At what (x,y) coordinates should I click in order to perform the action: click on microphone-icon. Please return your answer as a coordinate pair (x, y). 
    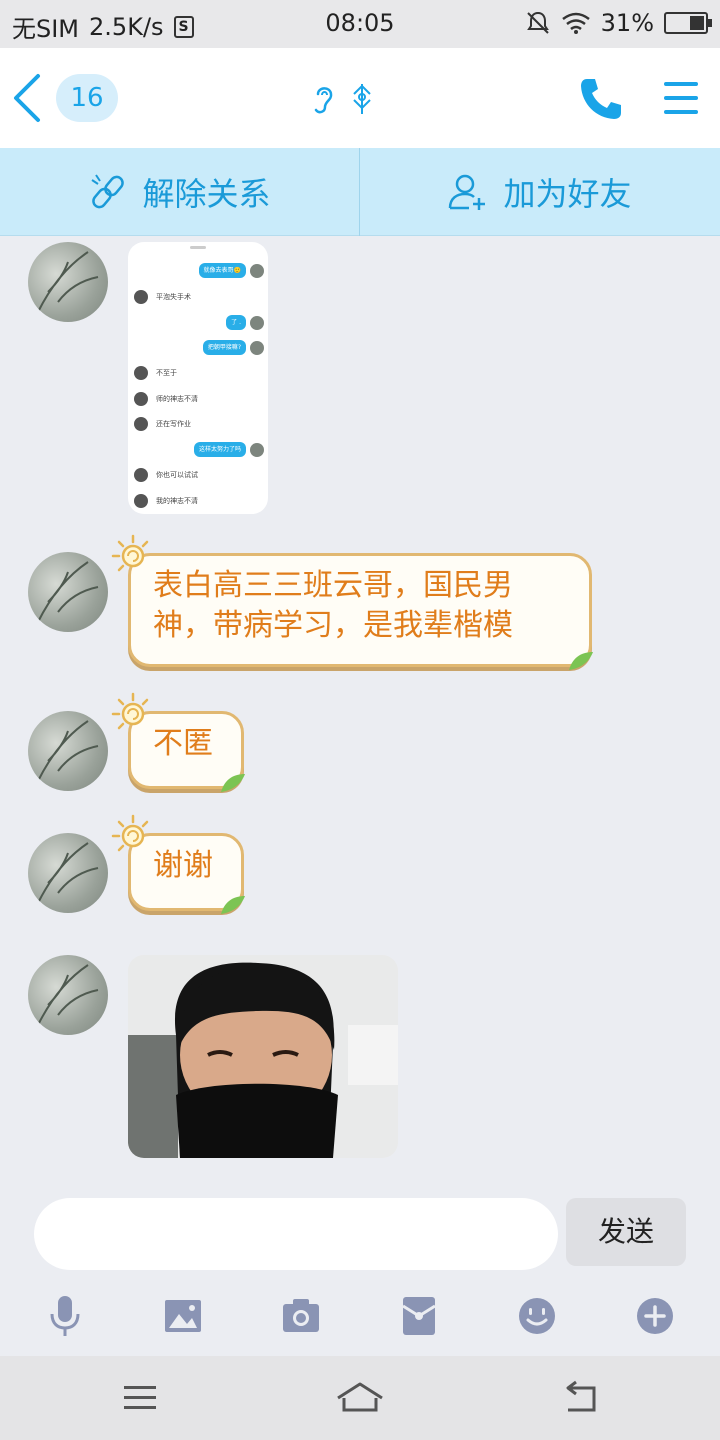
    Looking at the image, I should click on (65, 1316).